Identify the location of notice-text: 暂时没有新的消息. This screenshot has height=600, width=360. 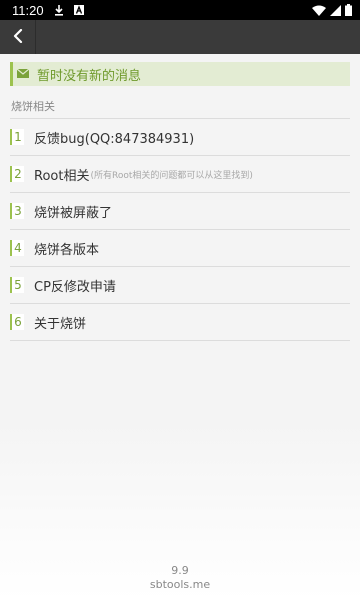
(89, 76).